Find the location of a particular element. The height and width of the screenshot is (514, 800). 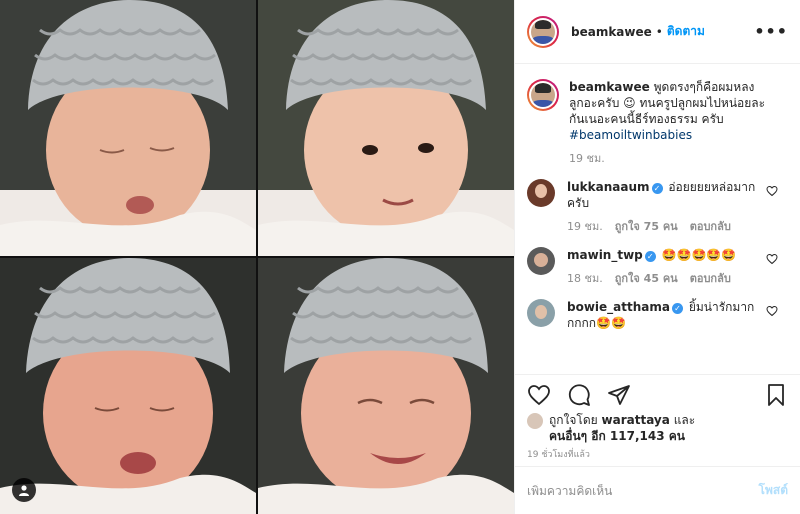

liker-avatar is located at coordinates (535, 421).